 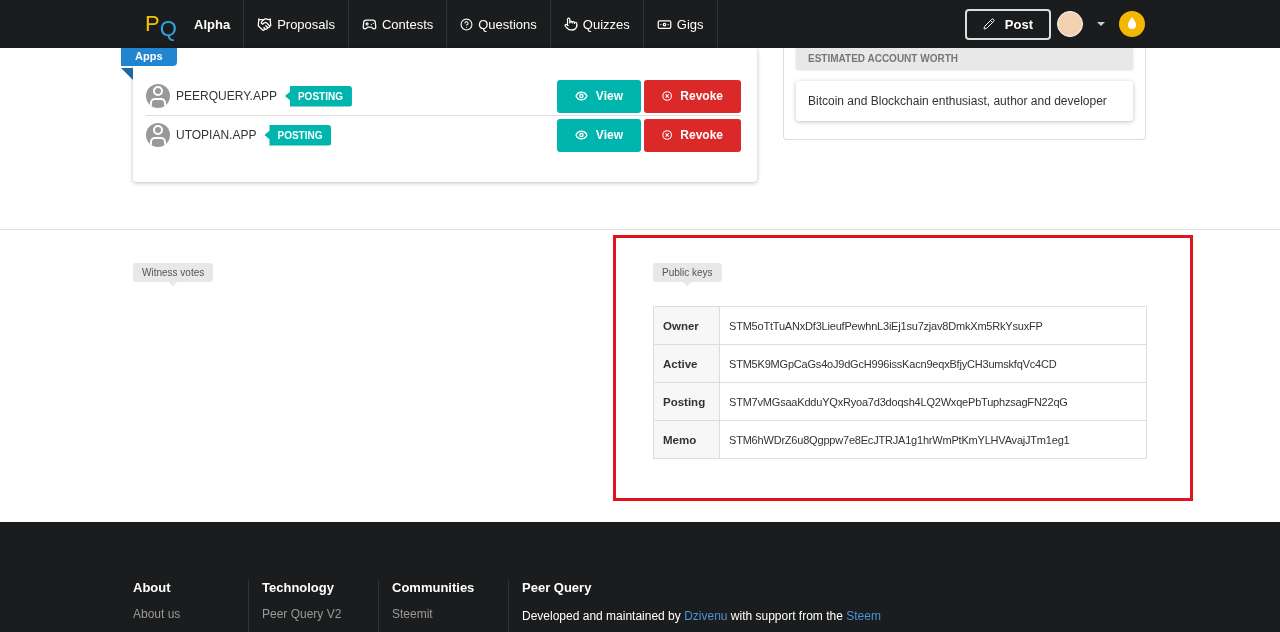 What do you see at coordinates (706, 616) in the screenshot?
I see `author-link: Dzivenu` at bounding box center [706, 616].